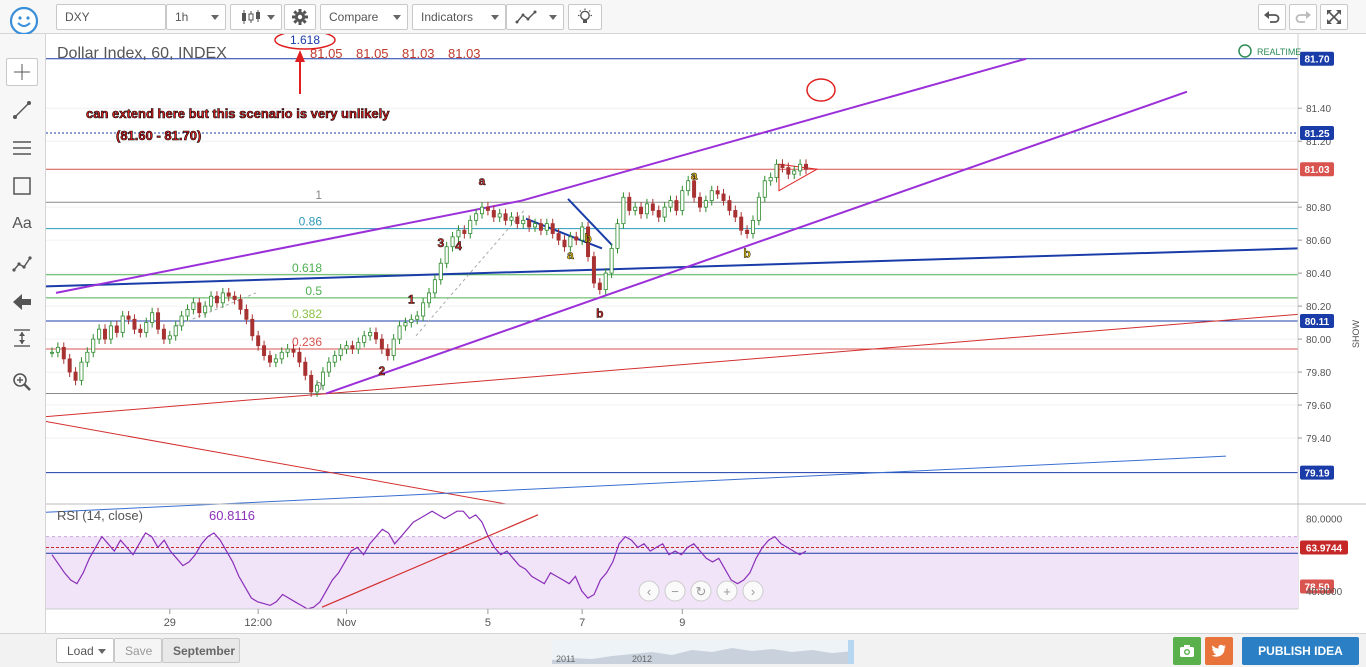 The height and width of the screenshot is (667, 1366). I want to click on zoom-tool, so click(22, 382).